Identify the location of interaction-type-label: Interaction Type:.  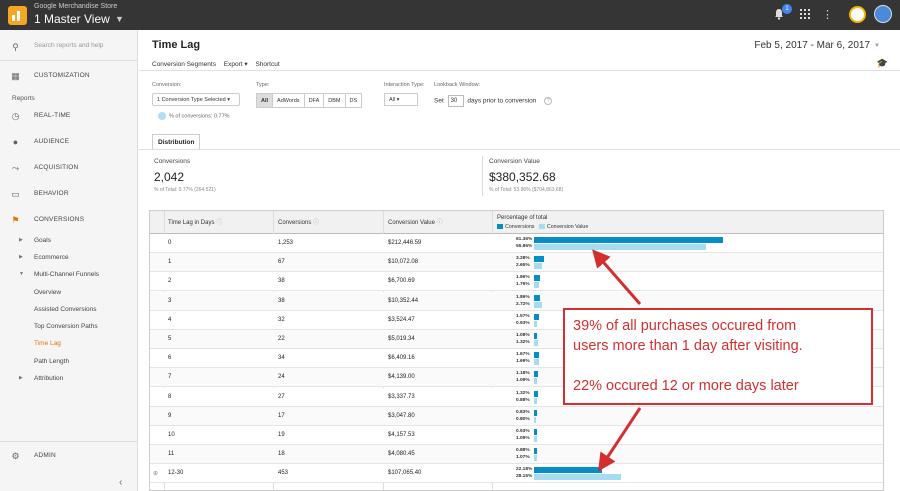
(404, 85).